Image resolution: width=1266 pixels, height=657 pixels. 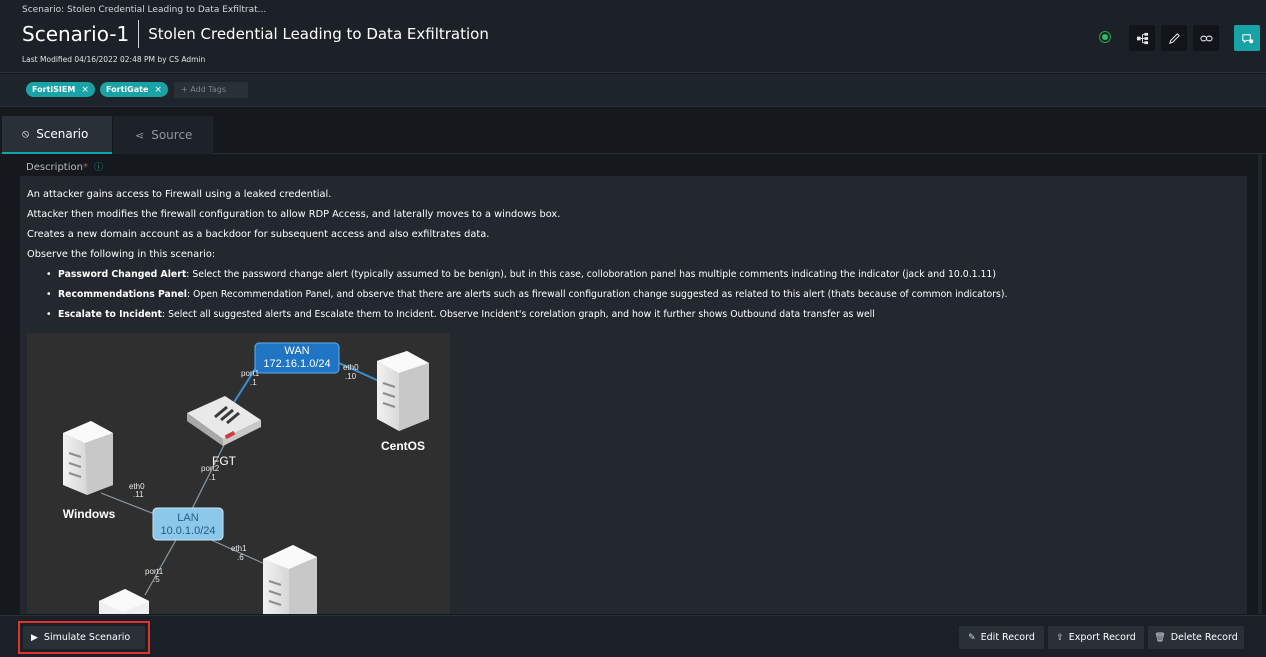 I want to click on description-label-text: Description, so click(x=54, y=167).